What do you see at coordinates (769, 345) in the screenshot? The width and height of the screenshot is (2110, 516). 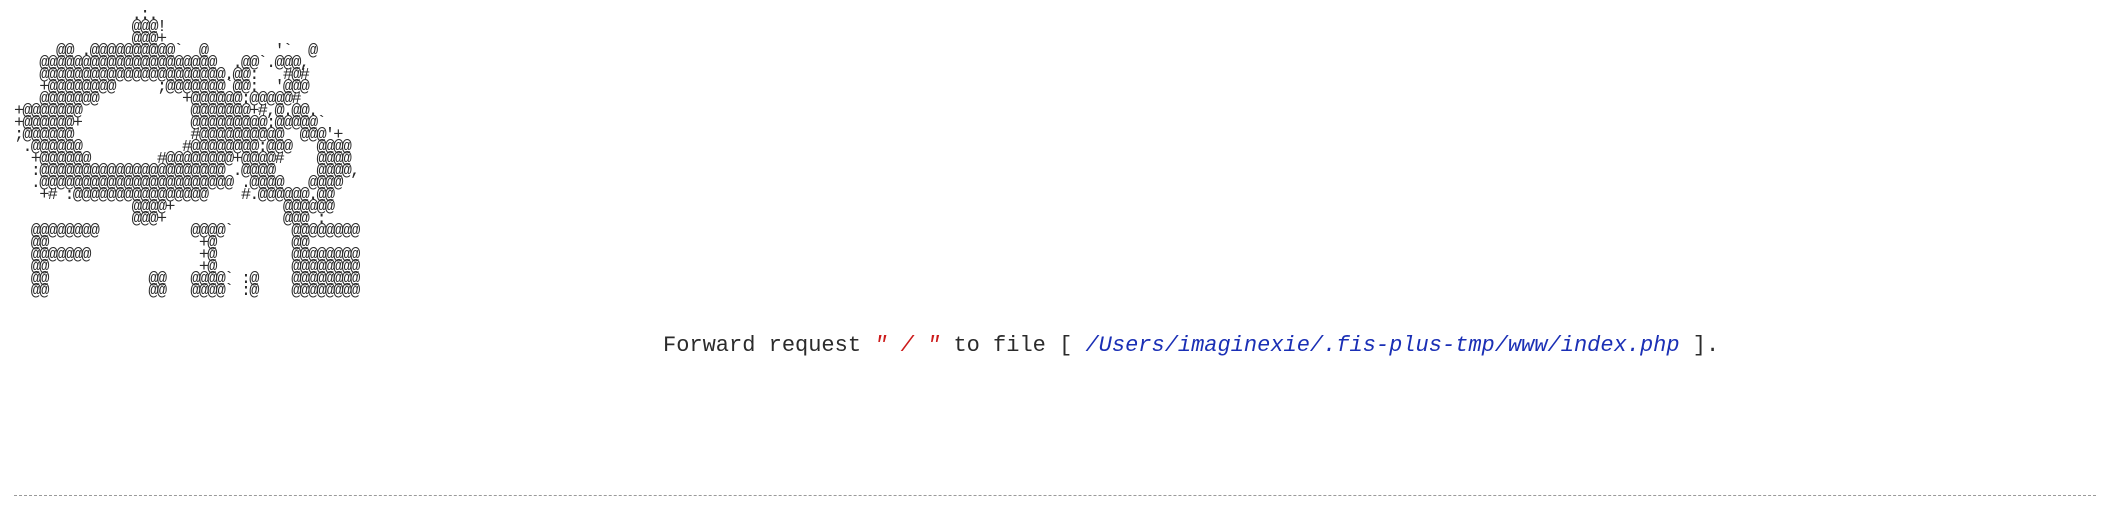 I see `message-prefix: Forward request` at bounding box center [769, 345].